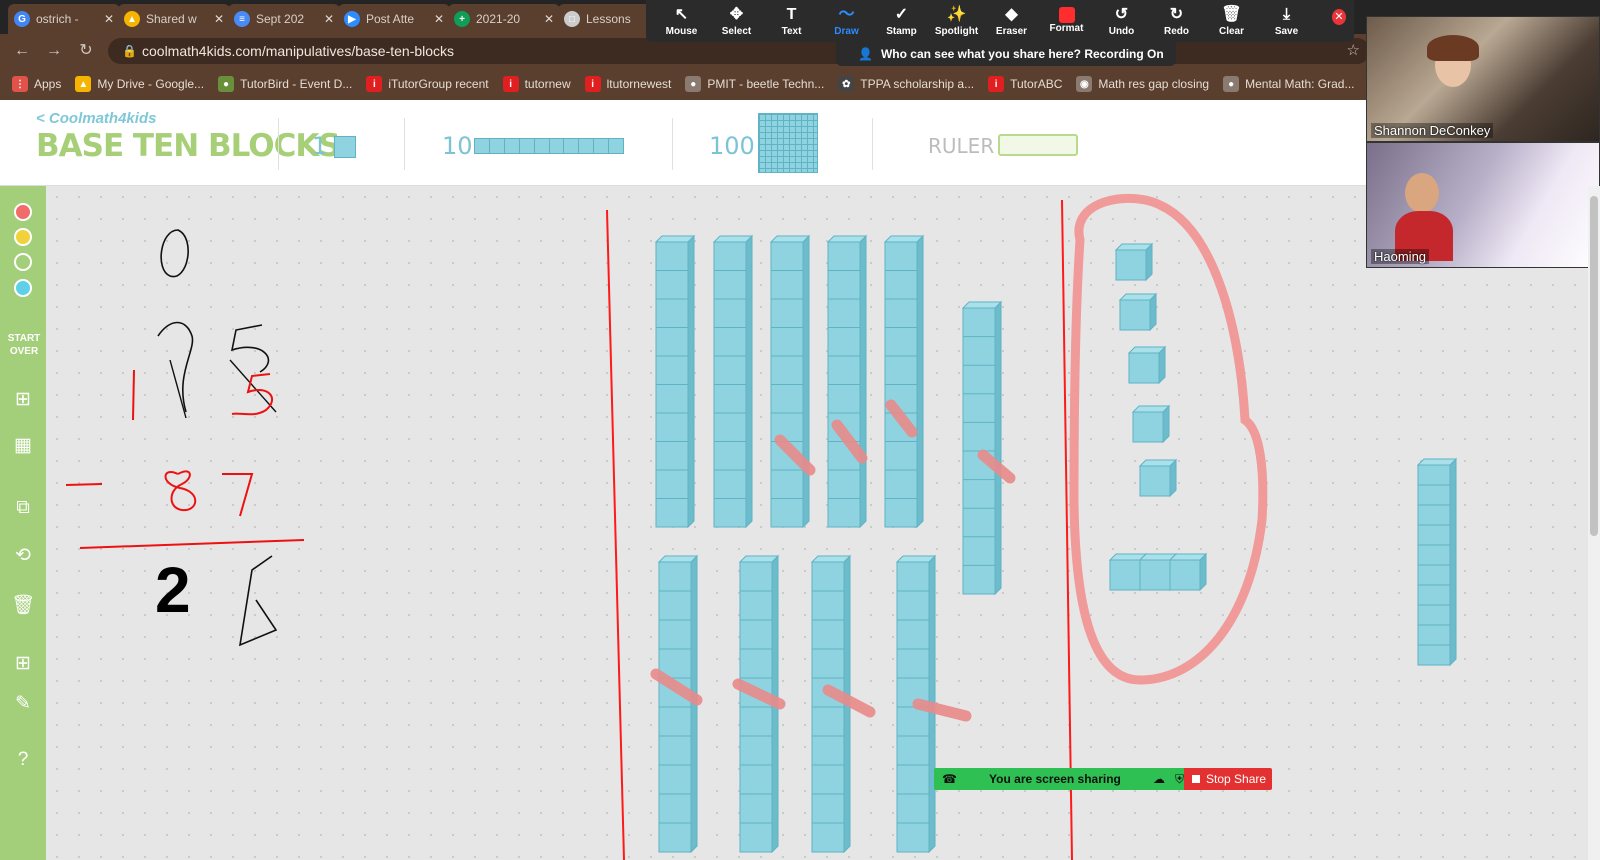  Describe the element at coordinates (956, 31) in the screenshot. I see `tool-label: Spotlight` at that location.